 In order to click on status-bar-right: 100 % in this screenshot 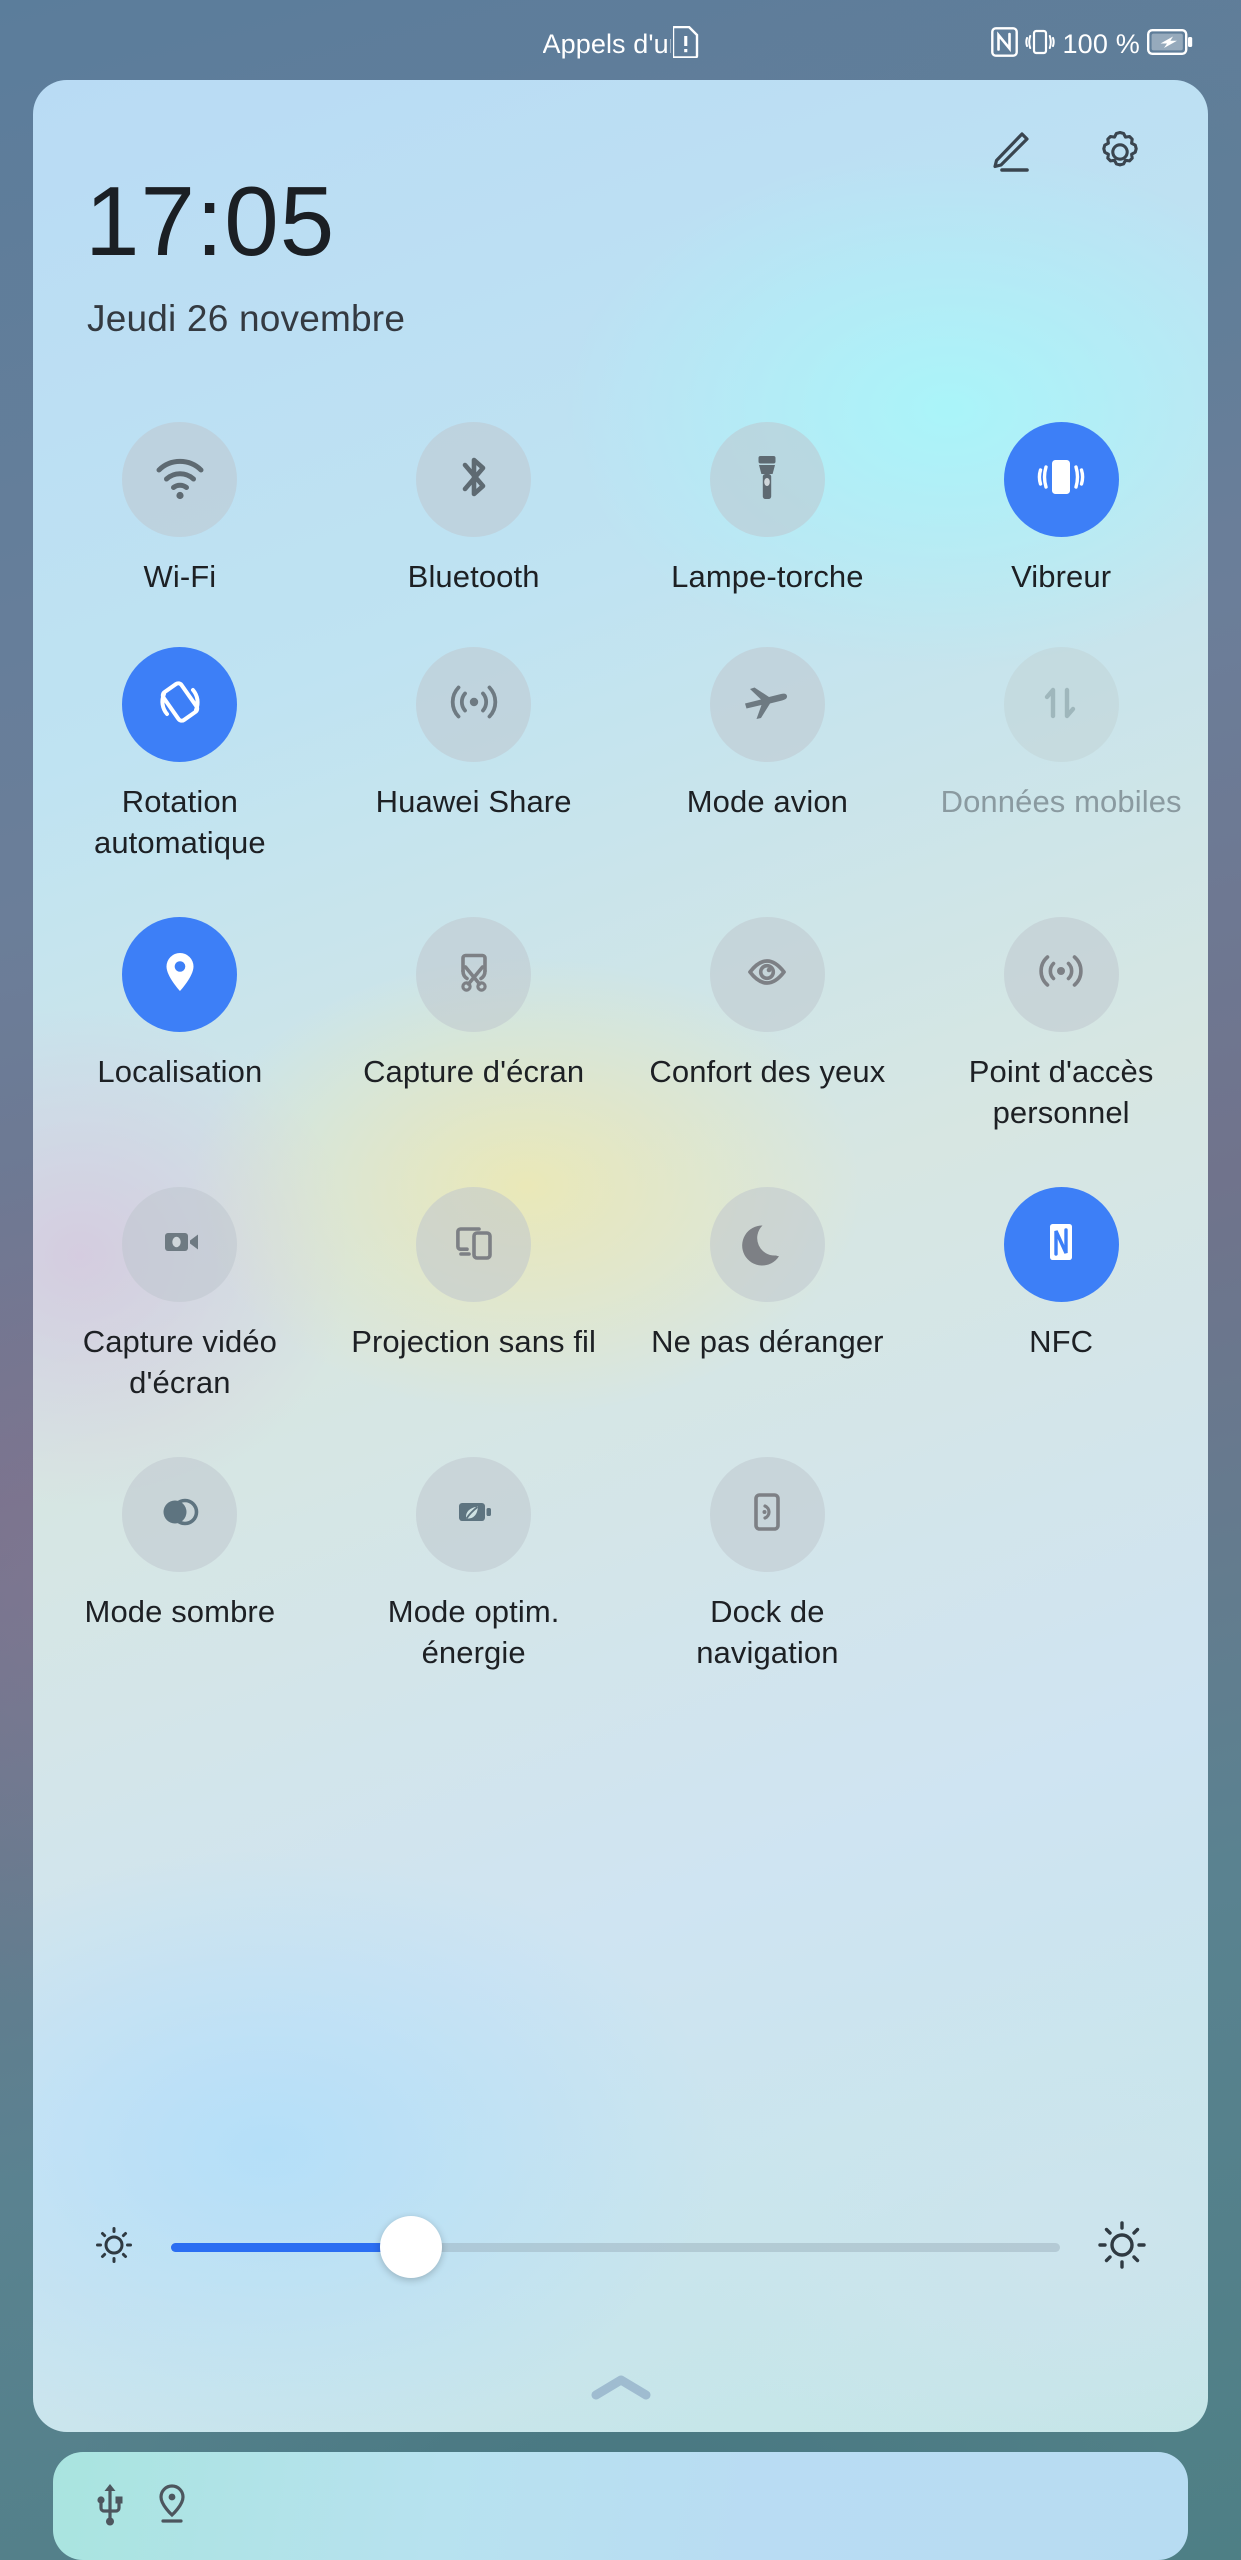, I will do `click(1092, 44)`.